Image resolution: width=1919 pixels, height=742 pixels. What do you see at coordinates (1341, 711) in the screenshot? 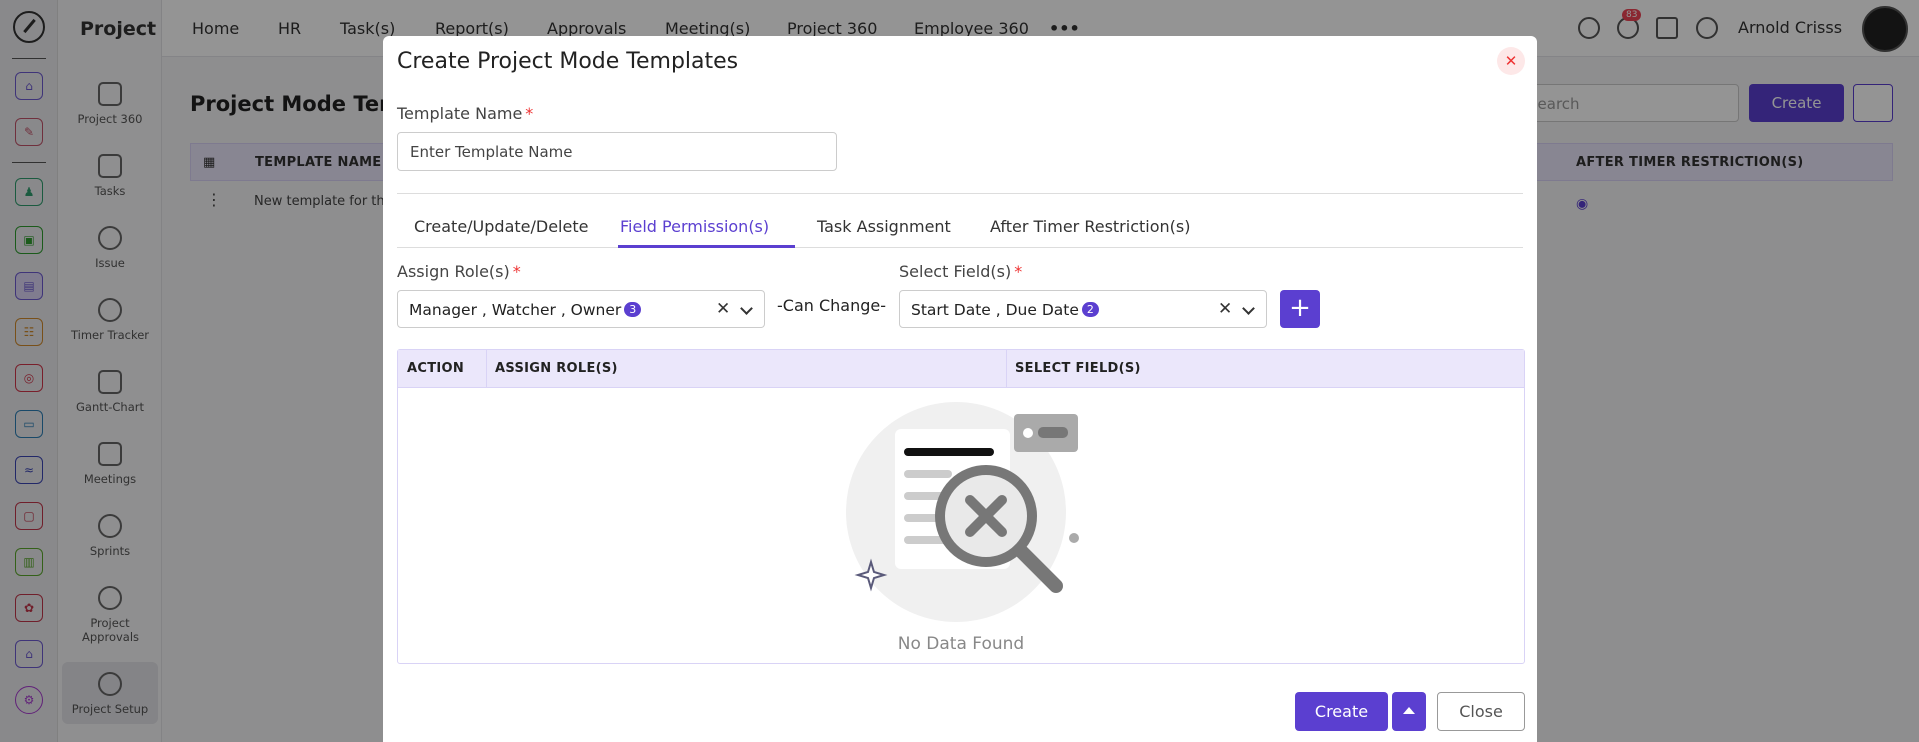
I see `create-button: Create` at bounding box center [1341, 711].